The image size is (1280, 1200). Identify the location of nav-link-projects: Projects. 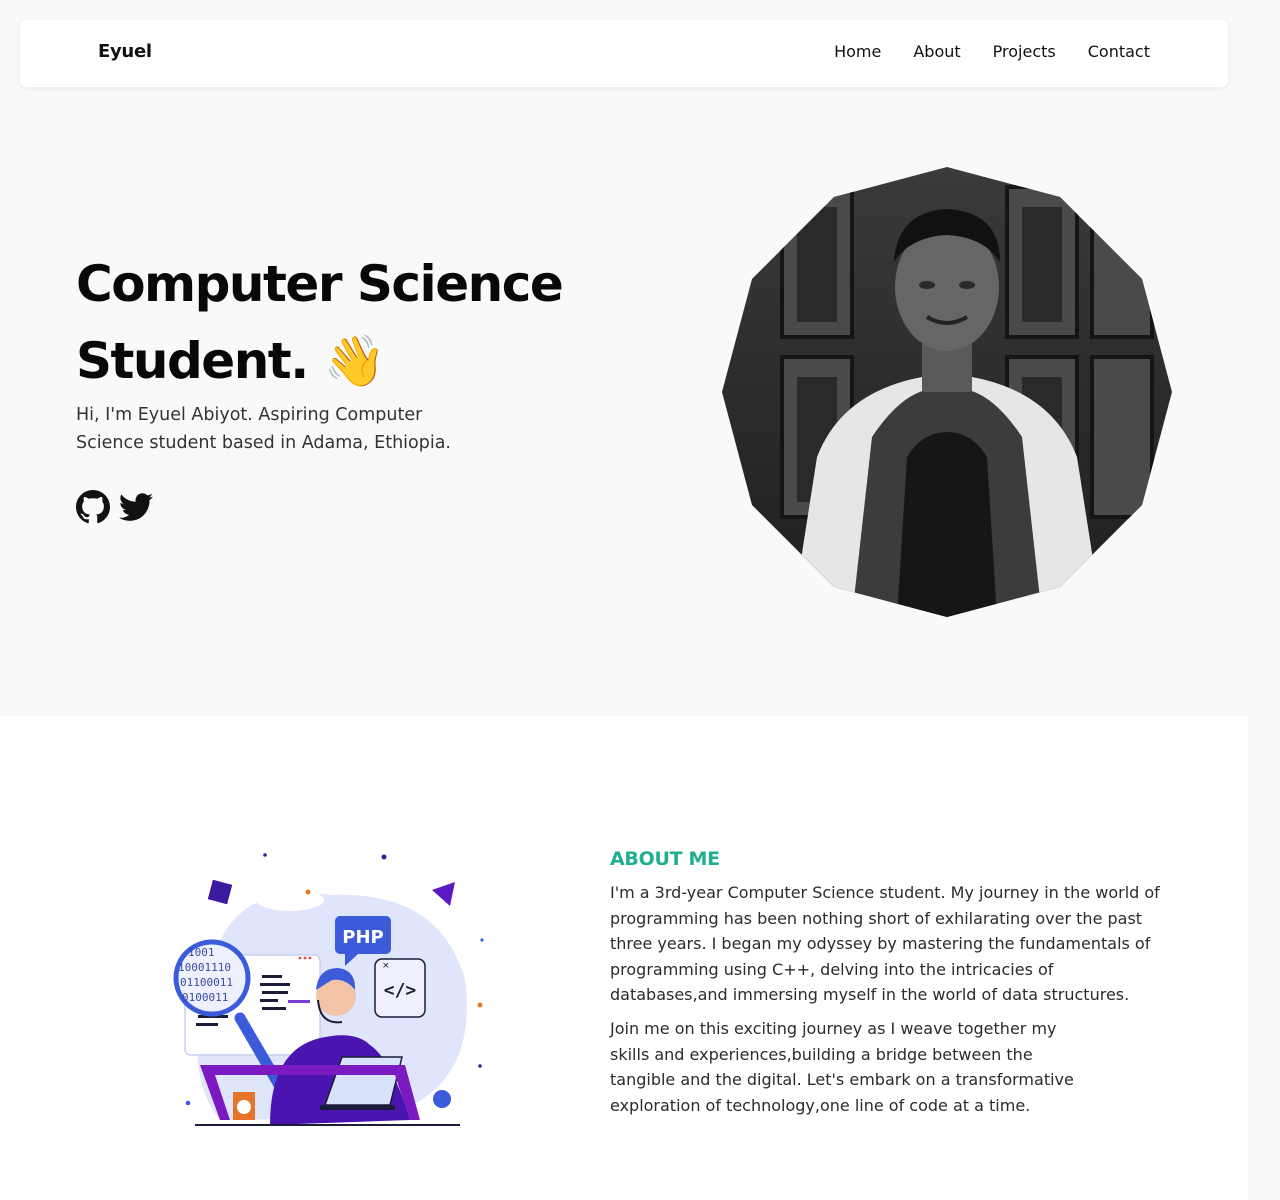
(1024, 51).